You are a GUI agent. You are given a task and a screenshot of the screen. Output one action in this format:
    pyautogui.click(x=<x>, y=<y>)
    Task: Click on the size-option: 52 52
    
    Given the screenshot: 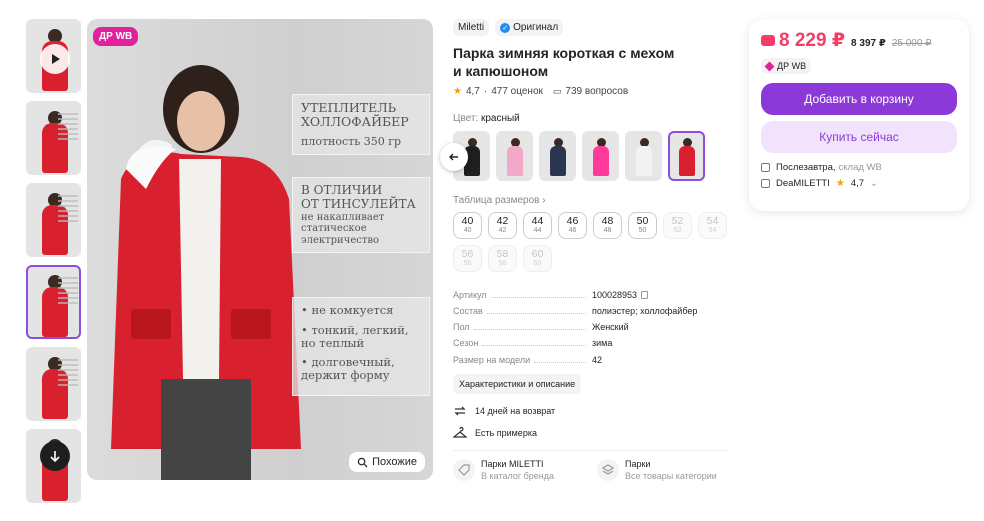 What is the action you would take?
    pyautogui.click(x=677, y=226)
    